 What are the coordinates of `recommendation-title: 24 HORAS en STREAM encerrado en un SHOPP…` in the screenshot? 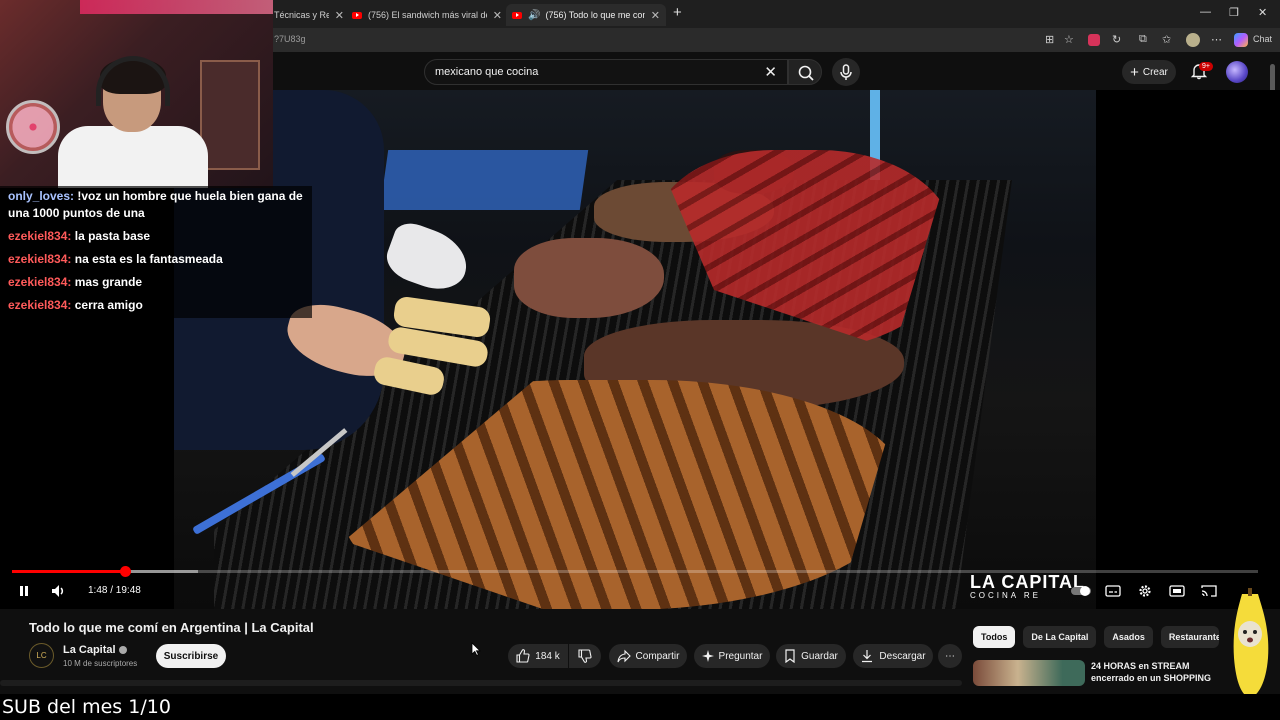 It's located at (1156, 672).